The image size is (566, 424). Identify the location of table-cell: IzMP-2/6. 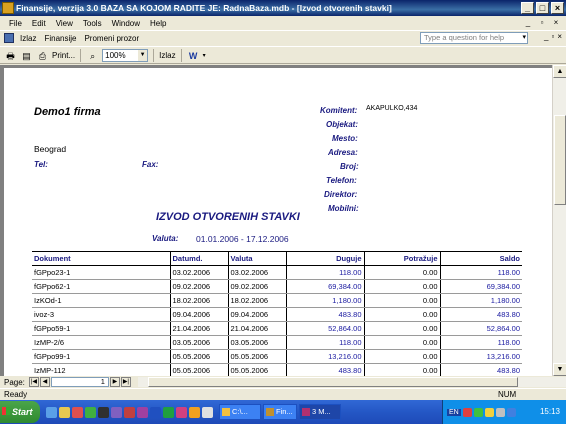
(101, 342).